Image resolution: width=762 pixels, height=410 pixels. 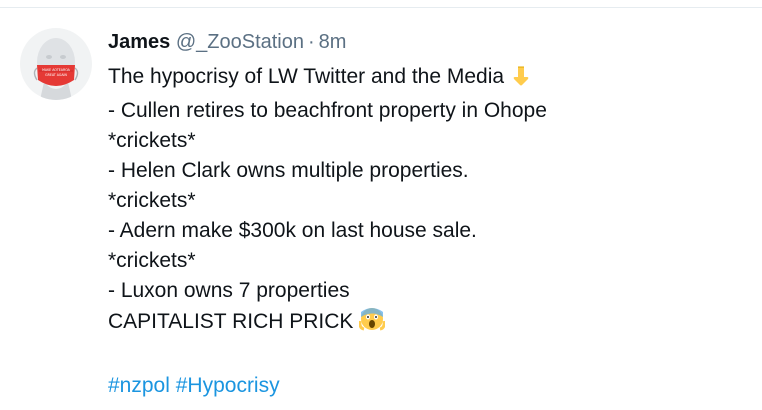 I want to click on tweet-time: 8m, so click(x=333, y=42).